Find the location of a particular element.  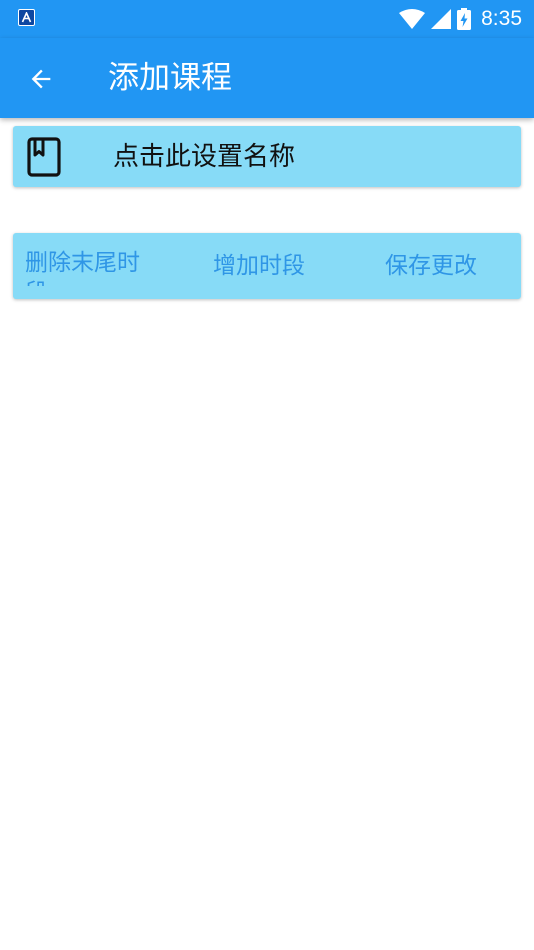

battery-charging-icon is located at coordinates (464, 19).